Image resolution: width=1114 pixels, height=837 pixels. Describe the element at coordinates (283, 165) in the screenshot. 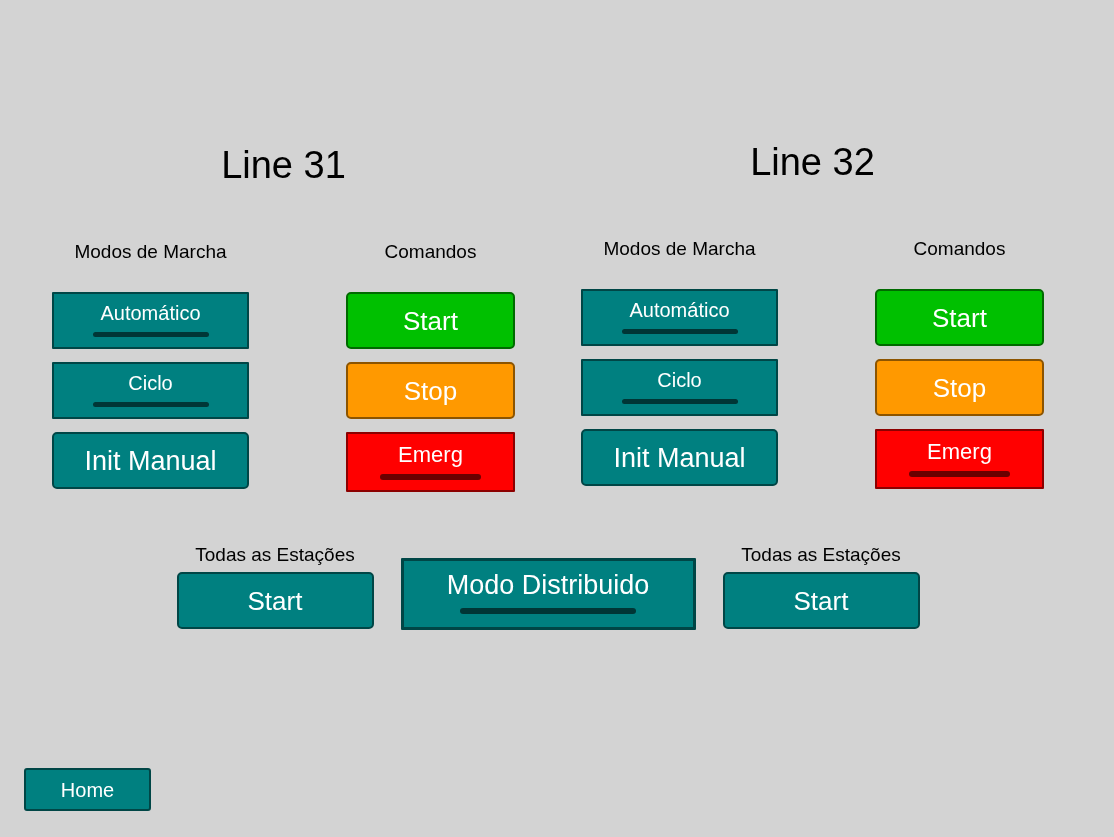

I see `line-title: Line 31` at that location.